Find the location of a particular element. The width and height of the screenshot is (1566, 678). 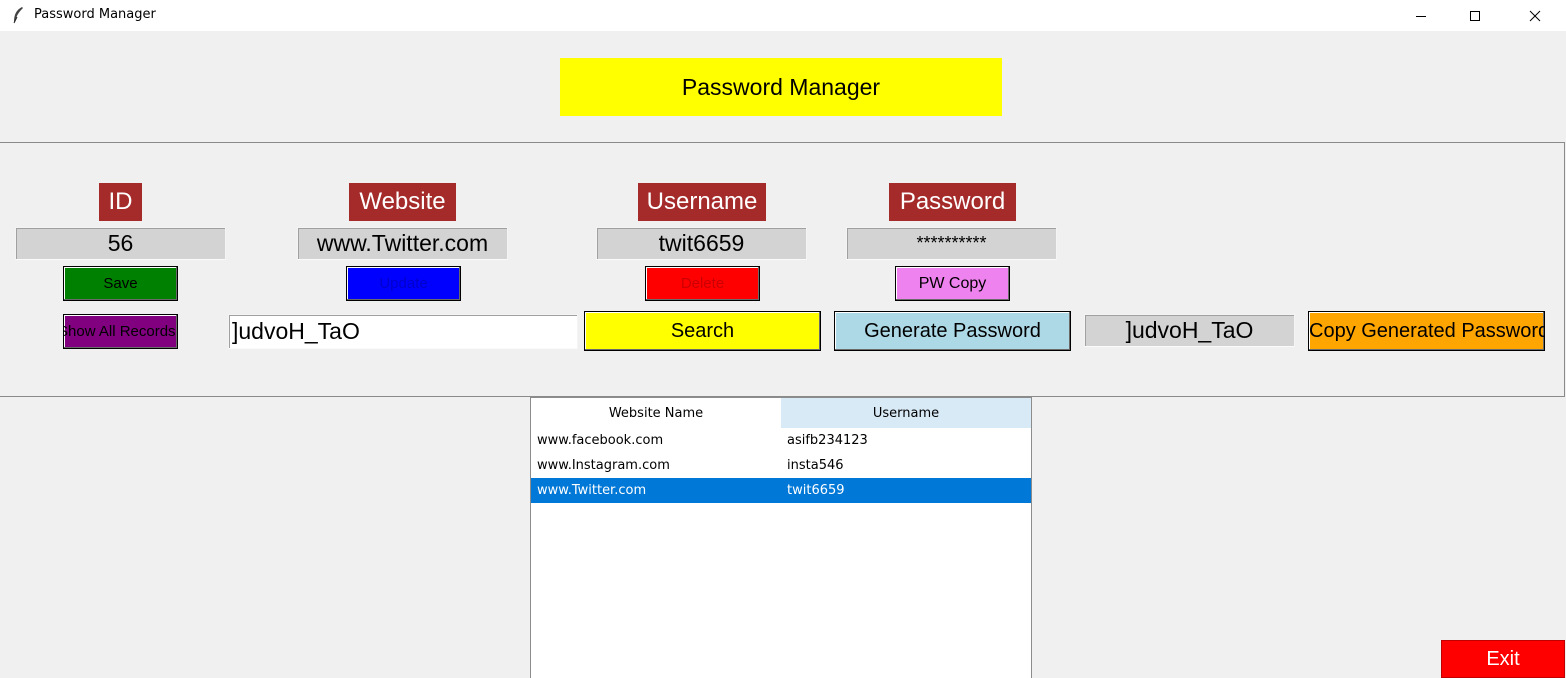

delete-button: Delete is located at coordinates (702, 283).